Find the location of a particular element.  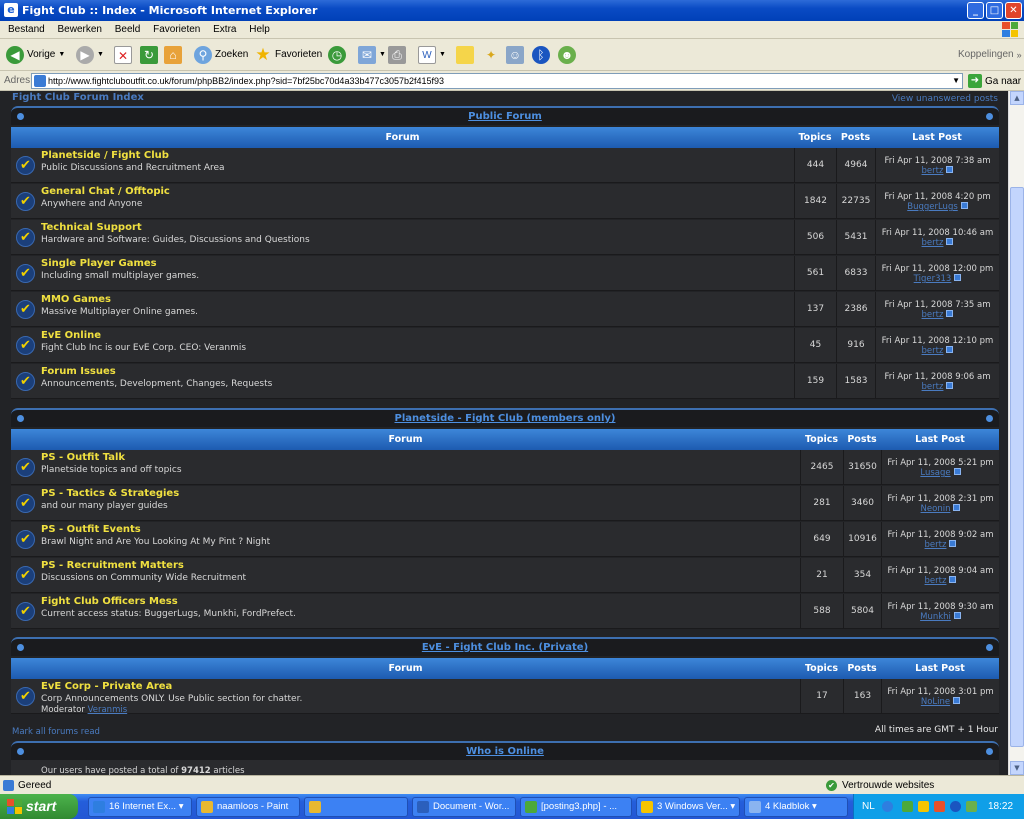

last-post-user-link: Tiger313 is located at coordinates (933, 279).